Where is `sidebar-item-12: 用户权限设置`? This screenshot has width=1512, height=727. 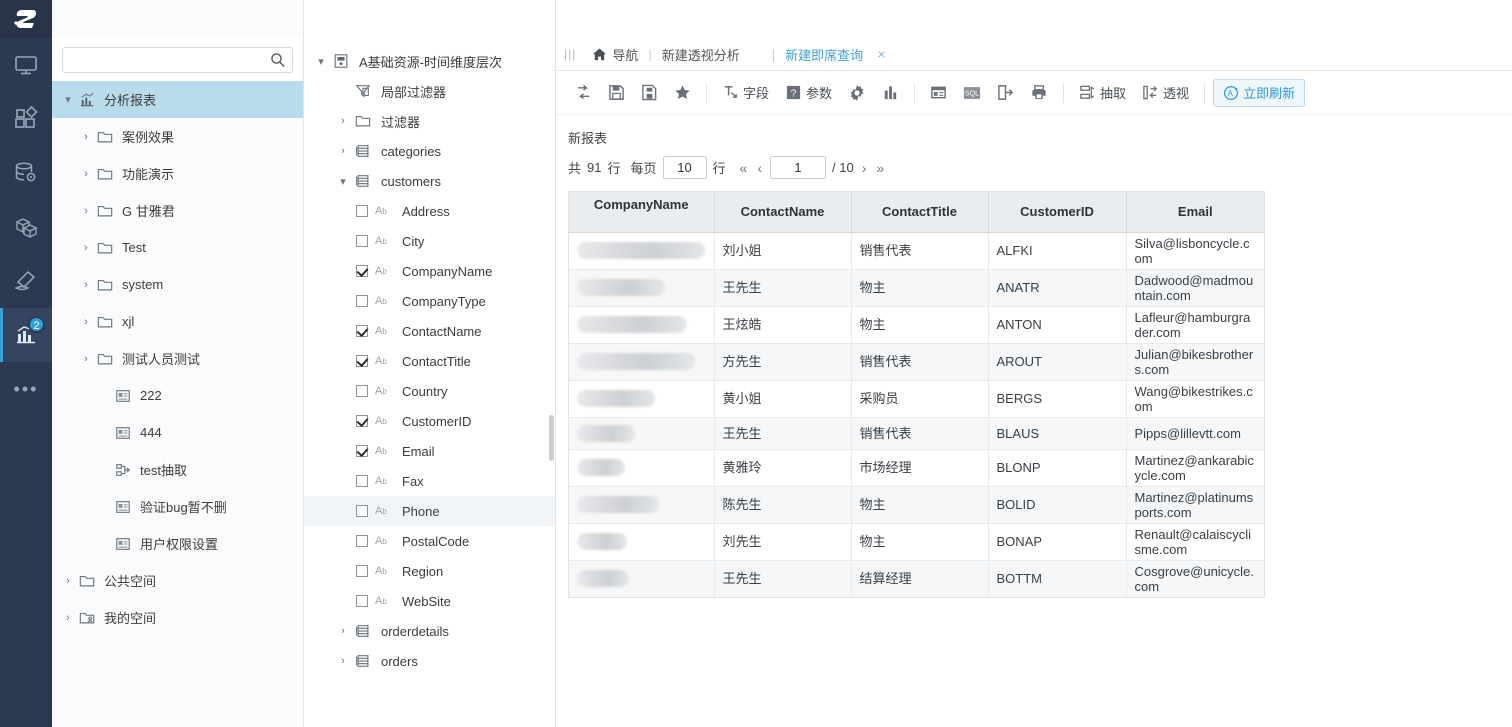
sidebar-item-12: 用户权限设置 is located at coordinates (177, 543).